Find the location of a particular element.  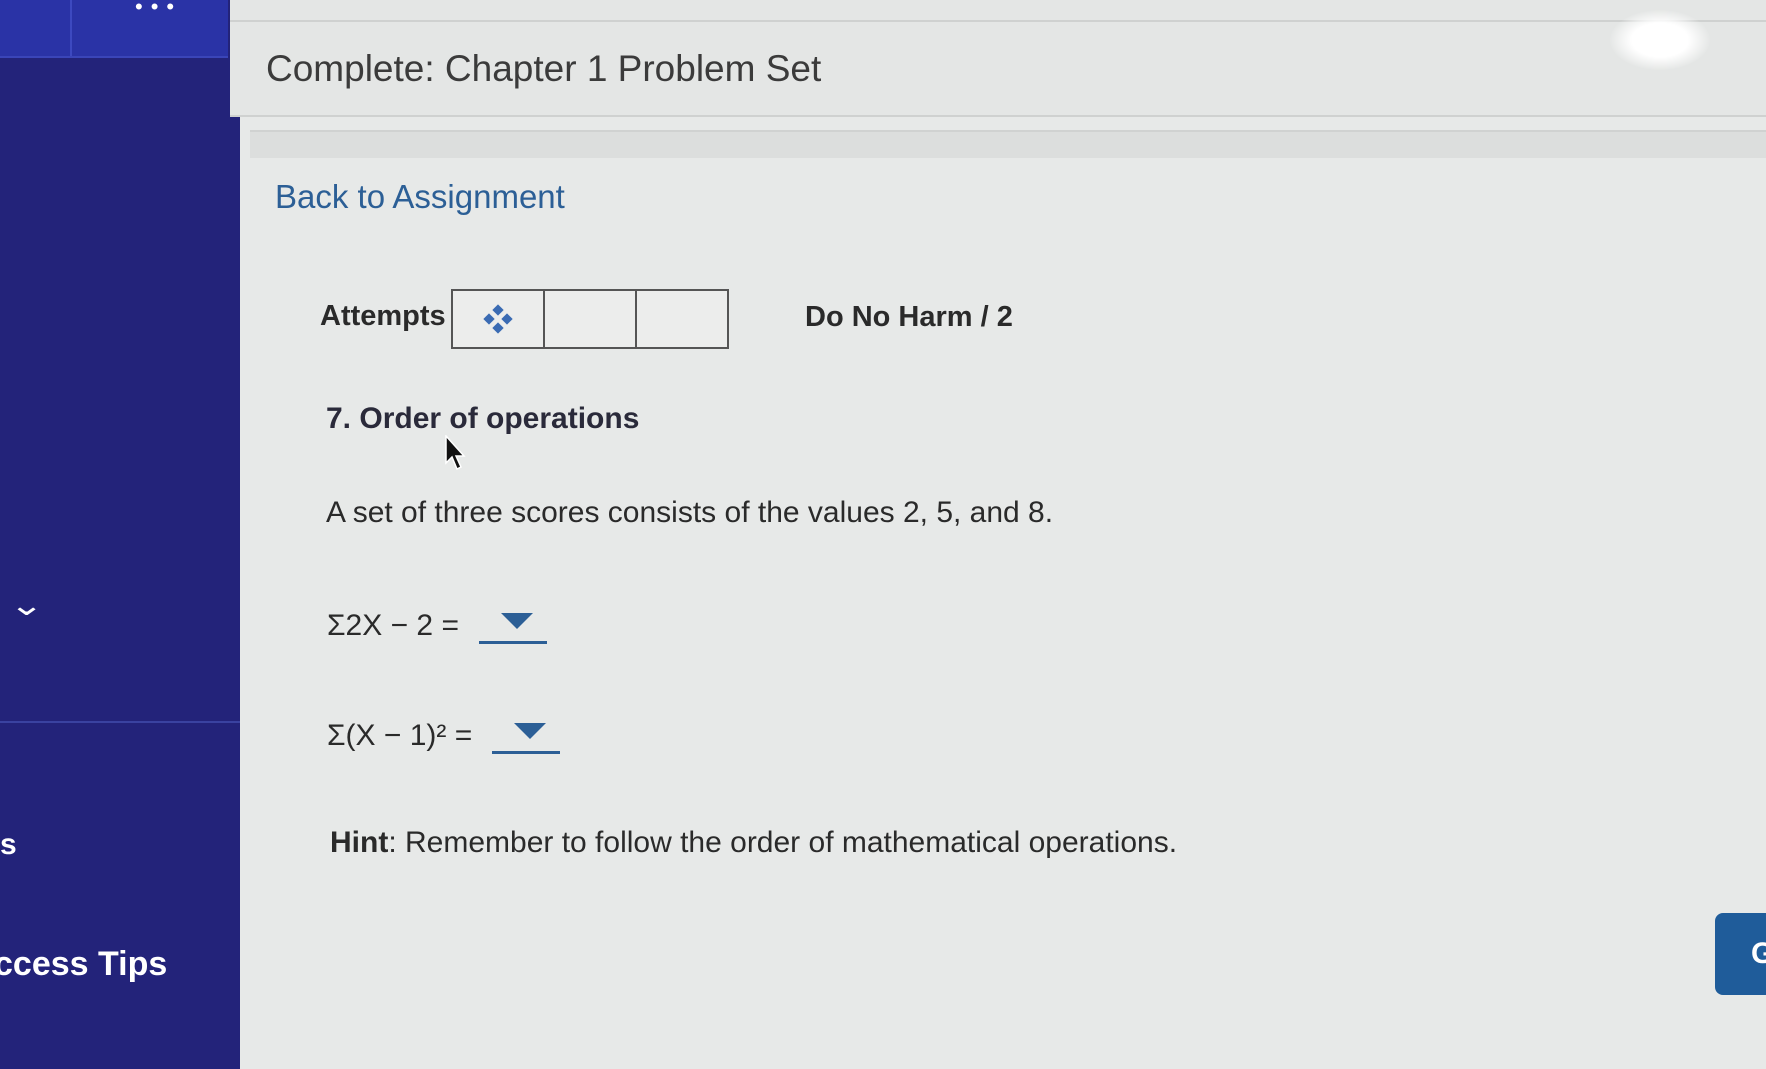

move-icon is located at coordinates (498, 319).